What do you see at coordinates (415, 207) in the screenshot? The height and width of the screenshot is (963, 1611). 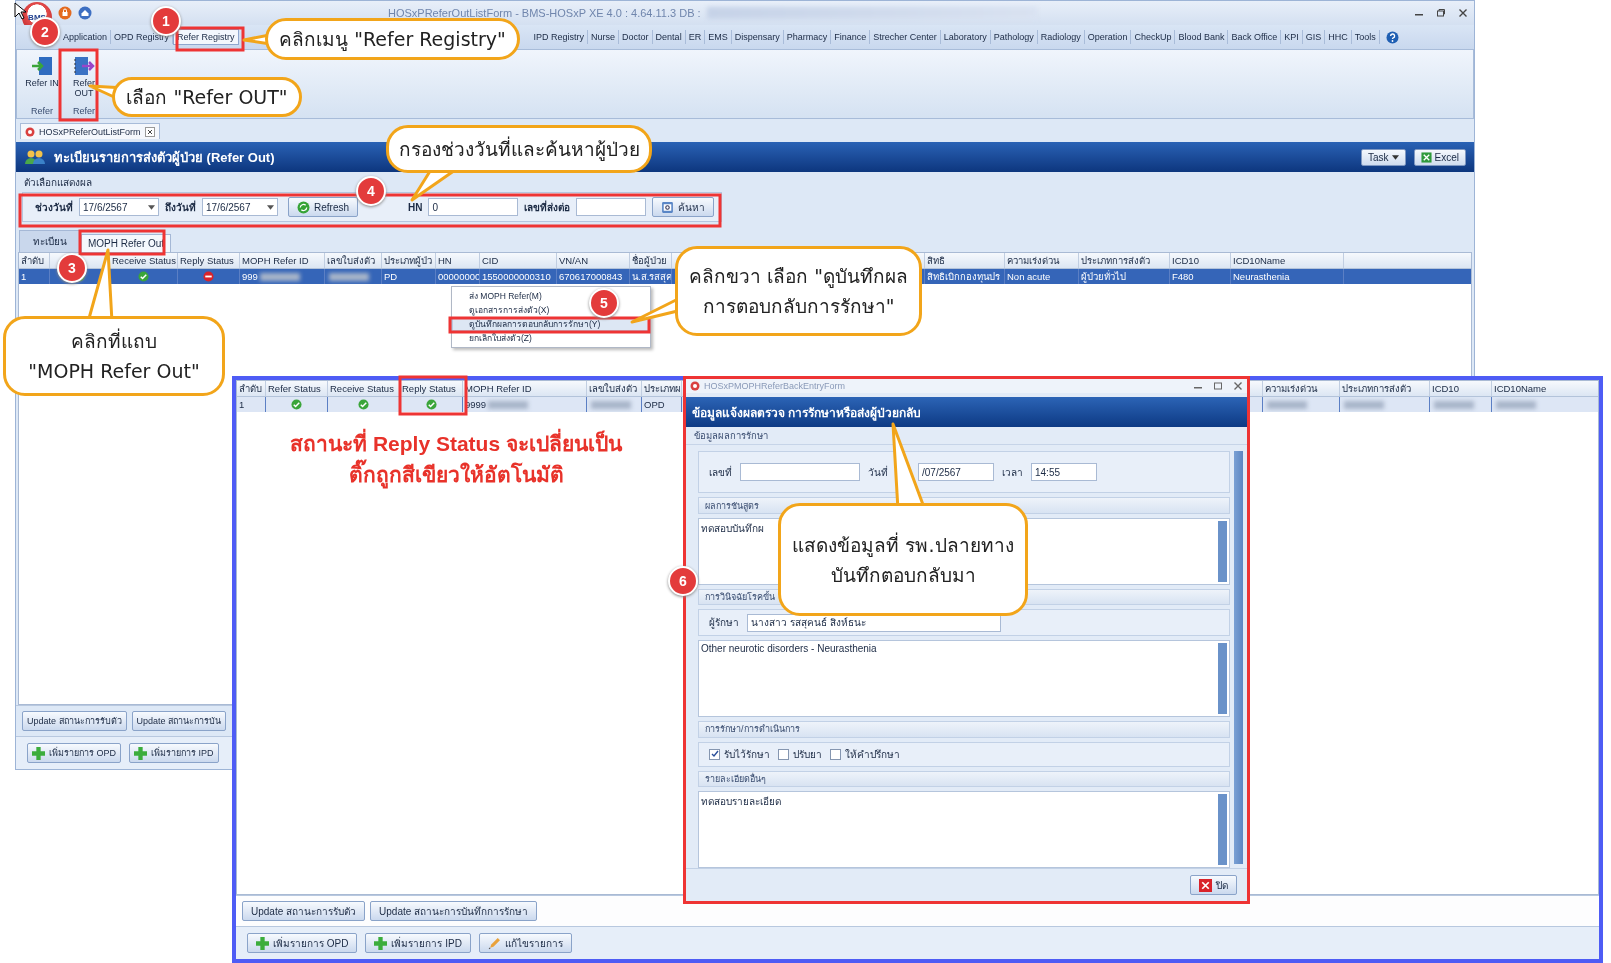 I see `hn-label: HN` at bounding box center [415, 207].